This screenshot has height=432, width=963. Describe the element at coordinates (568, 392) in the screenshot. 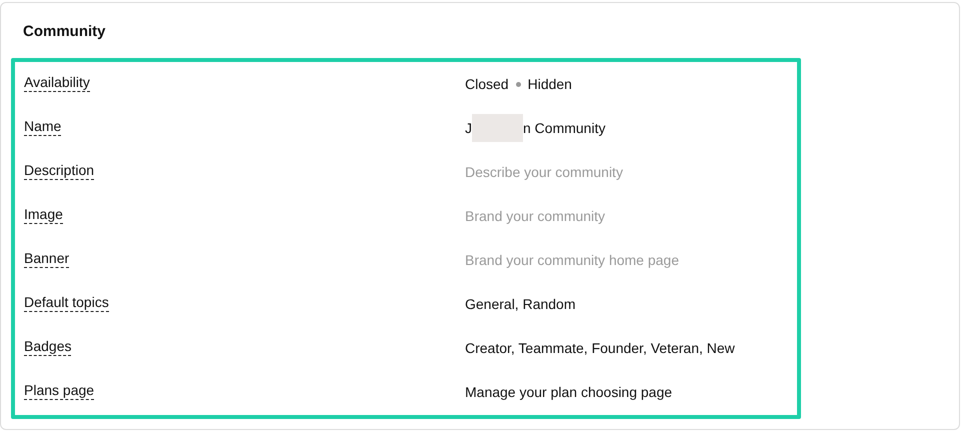

I see `setting-value: Manage your plan choosing page` at that location.